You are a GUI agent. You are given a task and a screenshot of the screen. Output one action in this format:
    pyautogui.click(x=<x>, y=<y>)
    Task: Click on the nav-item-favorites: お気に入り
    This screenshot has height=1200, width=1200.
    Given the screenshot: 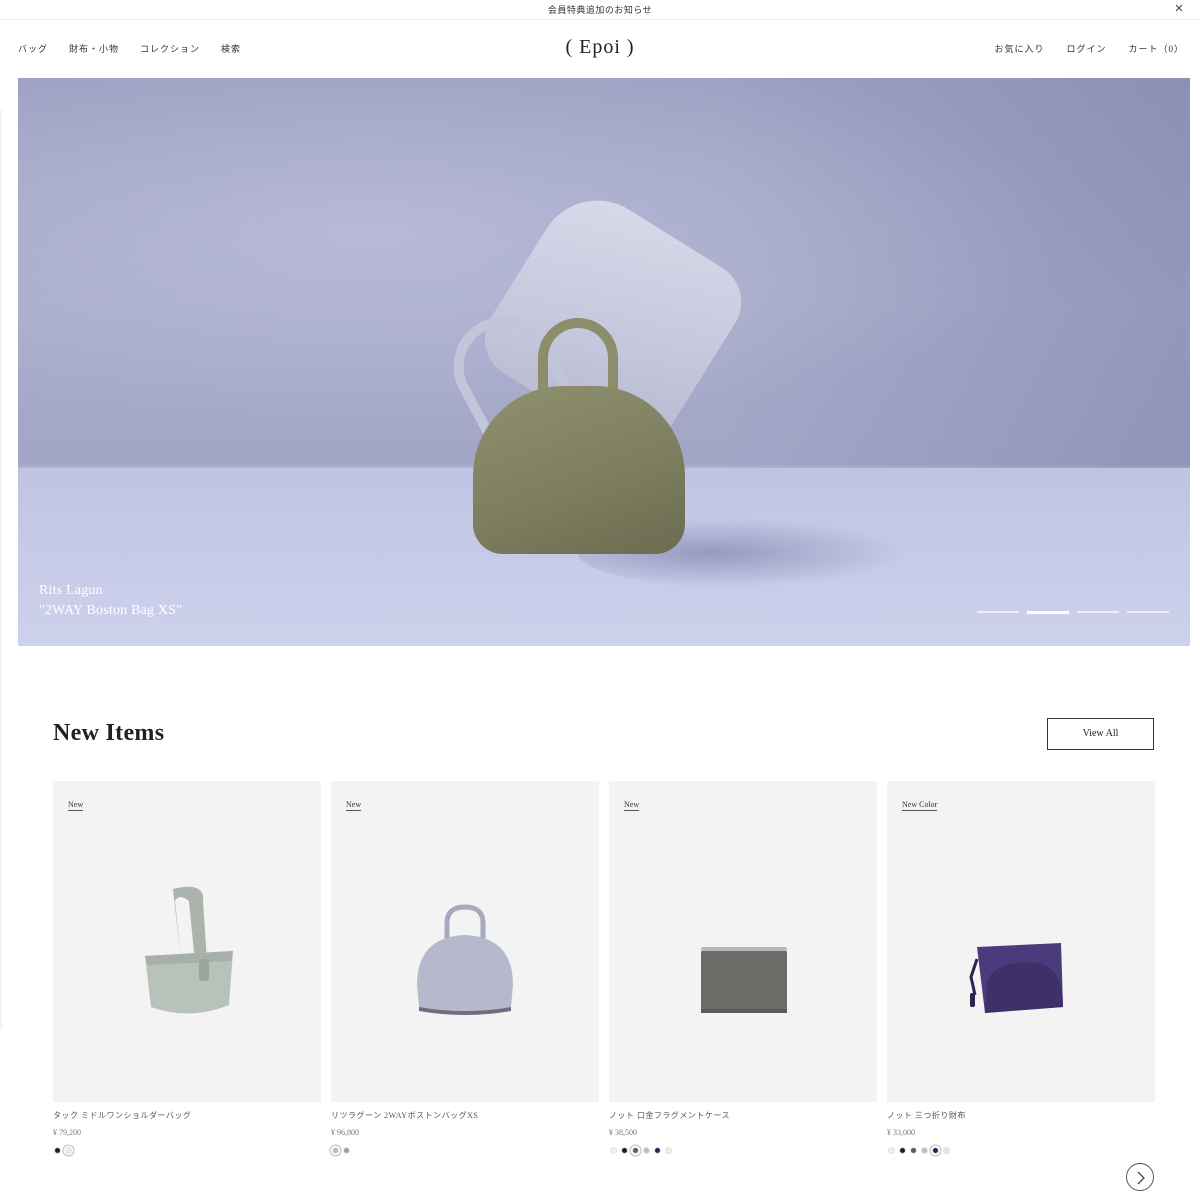 What is the action you would take?
    pyautogui.click(x=1019, y=48)
    